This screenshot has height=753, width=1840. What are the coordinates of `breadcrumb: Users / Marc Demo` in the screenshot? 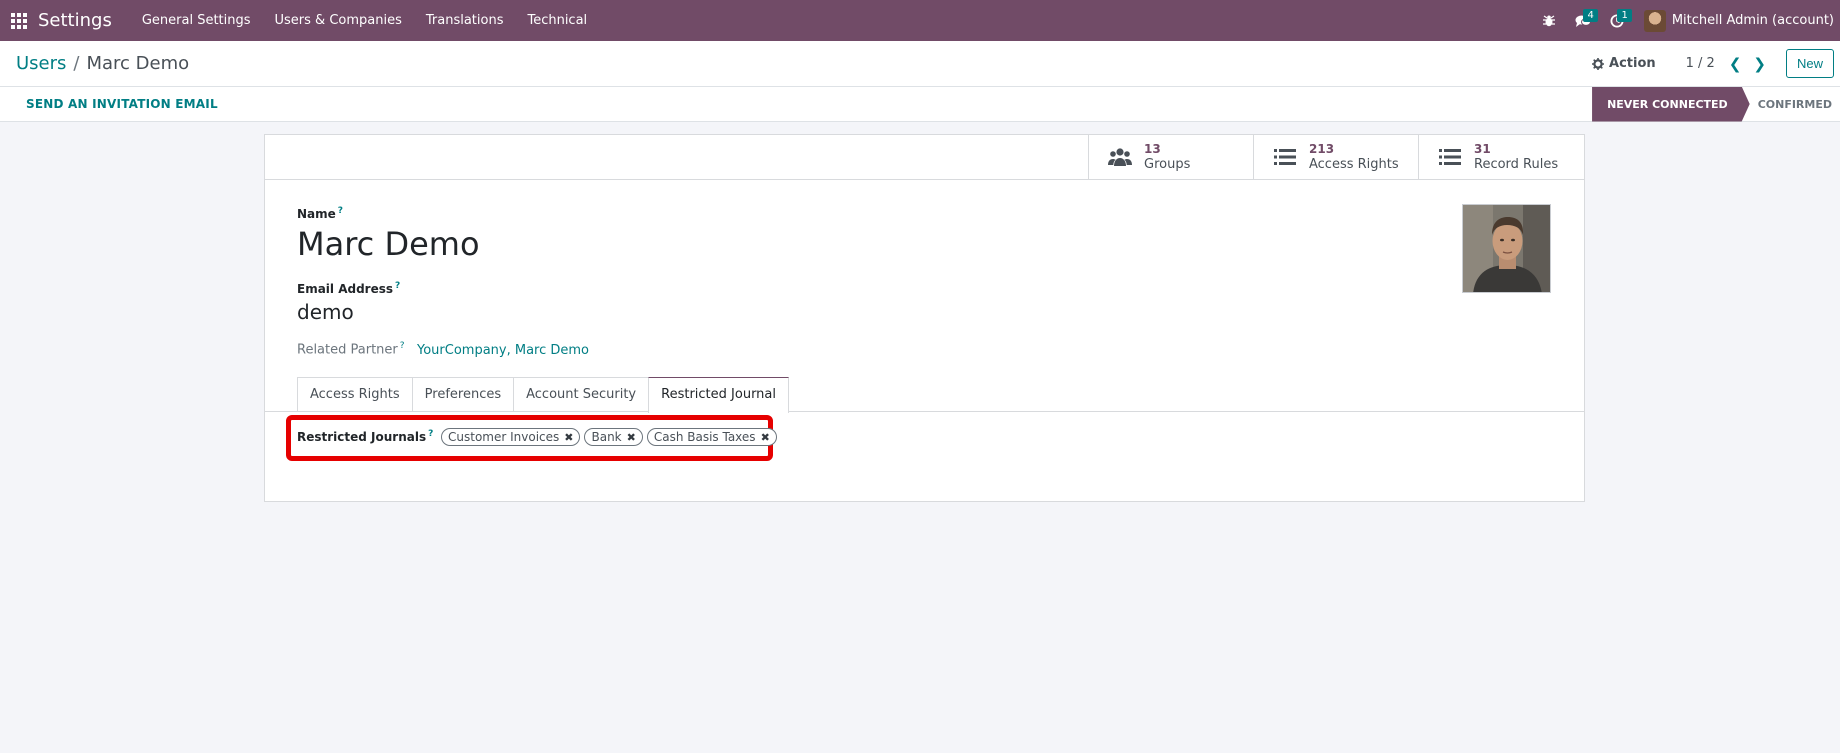 It's located at (102, 63).